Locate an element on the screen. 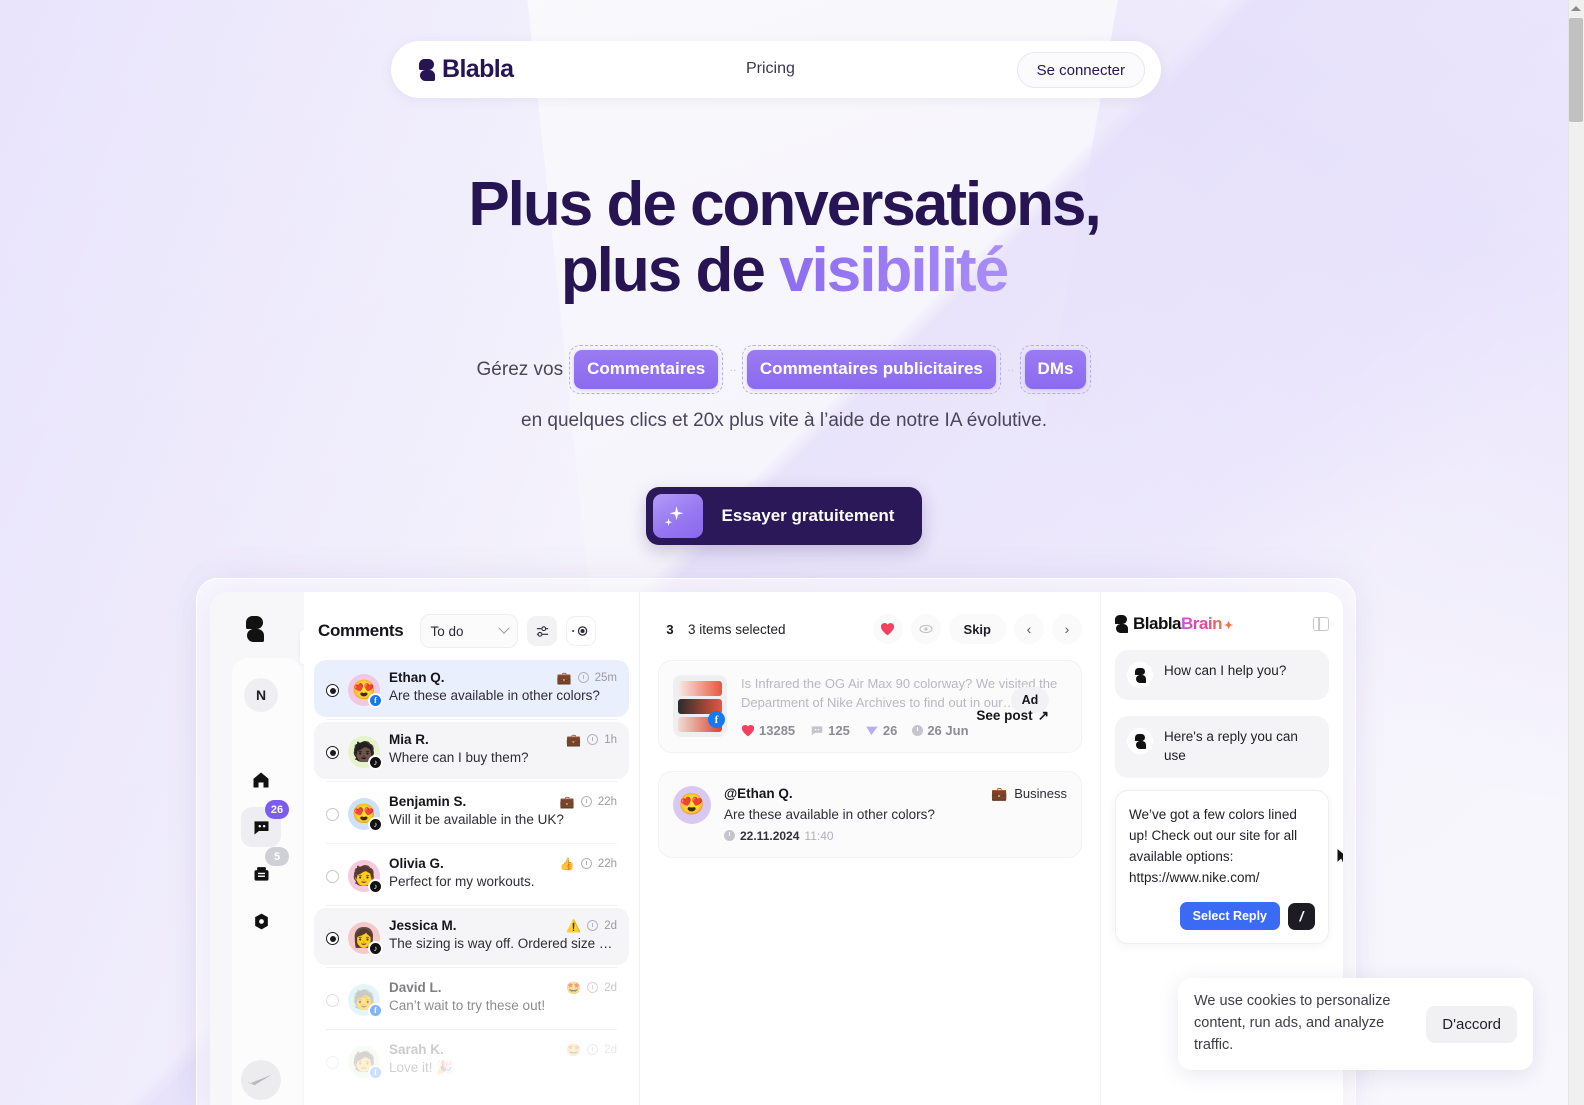 This screenshot has height=1105, width=1584. comment-text: Will it be available in the UK? is located at coordinates (476, 819).